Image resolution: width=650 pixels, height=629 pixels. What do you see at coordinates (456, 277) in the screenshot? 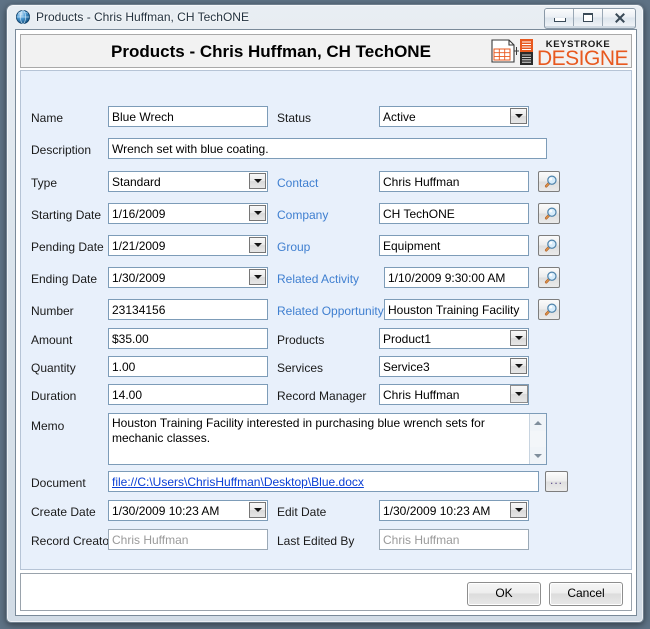
I see `related-activity-input: 1/10/2009 9:30:00 AM` at bounding box center [456, 277].